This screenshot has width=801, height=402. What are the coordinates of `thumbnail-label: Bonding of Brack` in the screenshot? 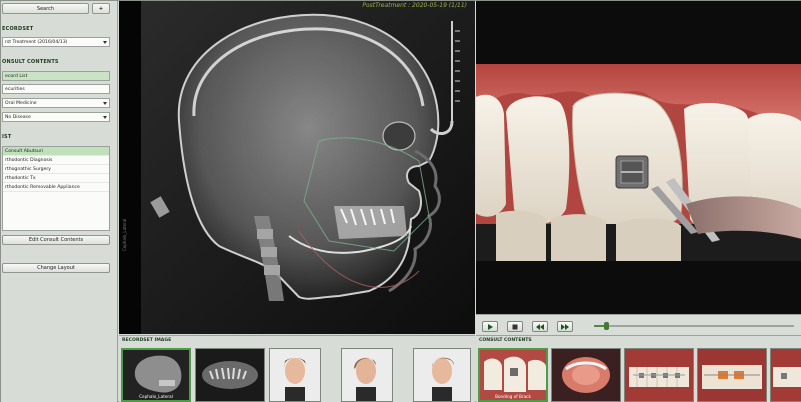 It's located at (513, 396).